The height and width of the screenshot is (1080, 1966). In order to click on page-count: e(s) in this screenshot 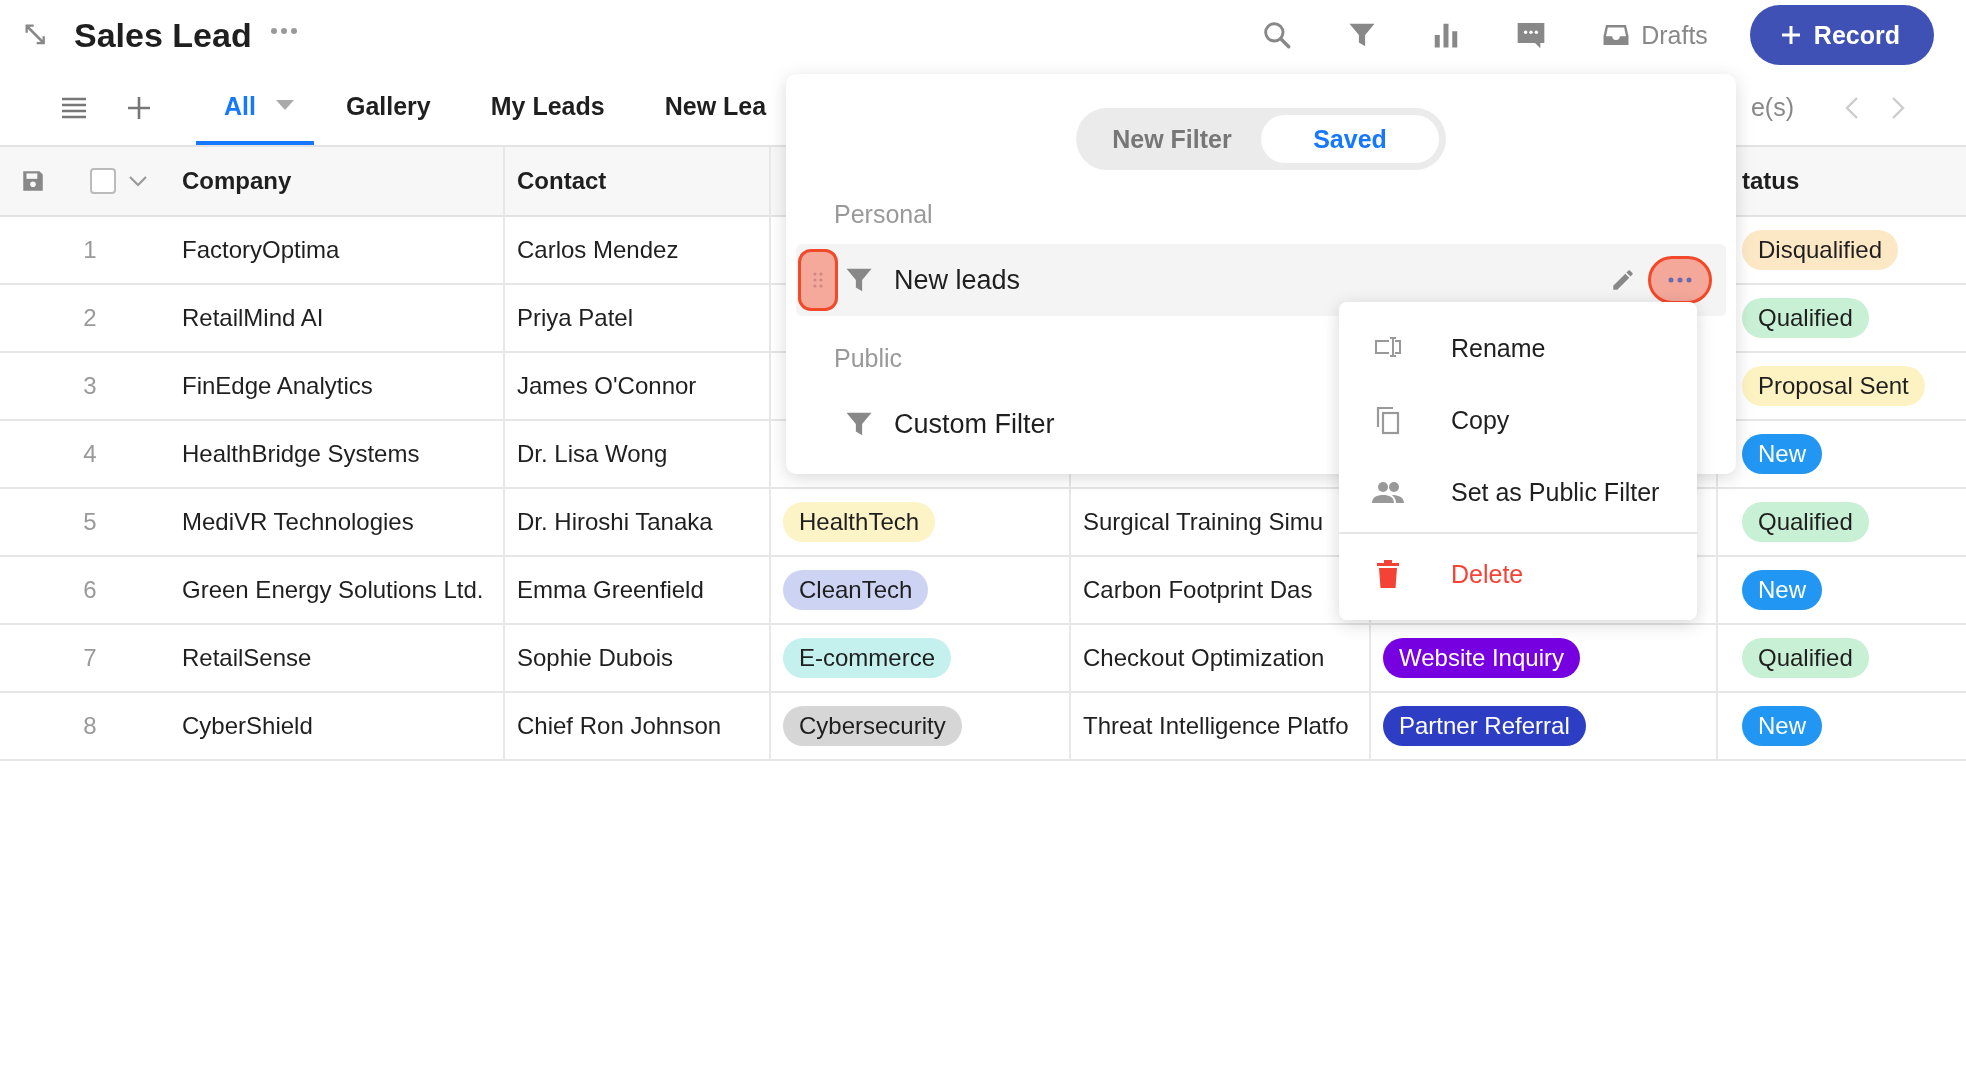, I will do `click(1772, 107)`.